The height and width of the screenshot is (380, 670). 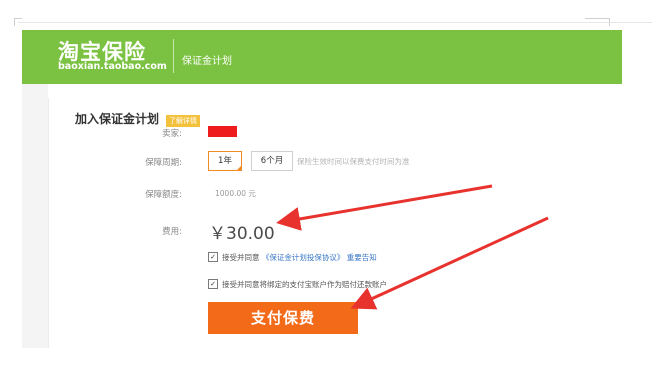 I want to click on annotation-arrows, so click(x=412, y=247).